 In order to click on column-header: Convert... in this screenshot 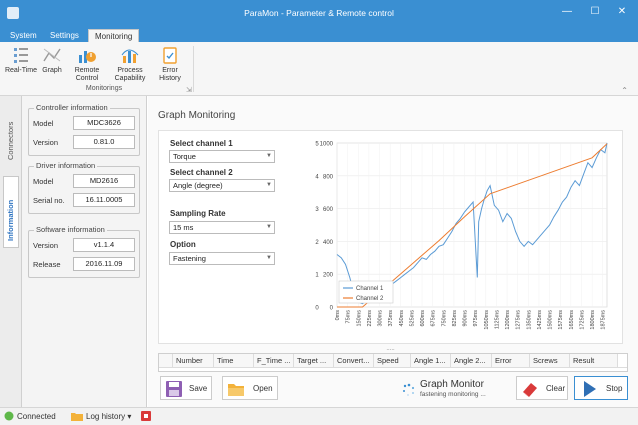, I will do `click(354, 360)`.